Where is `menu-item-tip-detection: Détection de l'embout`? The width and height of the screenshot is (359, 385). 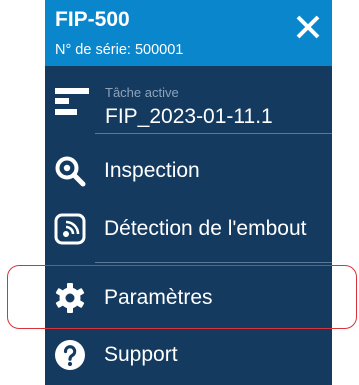 menu-item-tip-detection: Détection de l'embout is located at coordinates (188, 229).